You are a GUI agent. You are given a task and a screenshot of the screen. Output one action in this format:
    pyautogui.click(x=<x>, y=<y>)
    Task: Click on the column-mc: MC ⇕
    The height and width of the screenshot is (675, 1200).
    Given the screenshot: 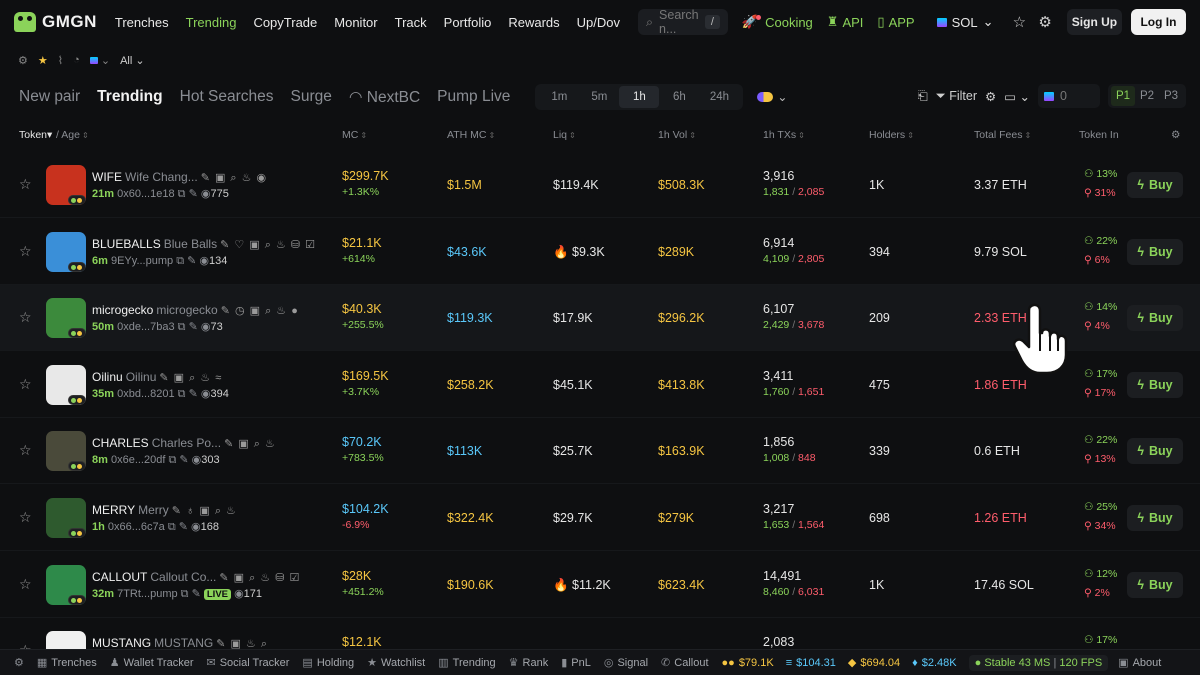 What is the action you would take?
    pyautogui.click(x=354, y=135)
    